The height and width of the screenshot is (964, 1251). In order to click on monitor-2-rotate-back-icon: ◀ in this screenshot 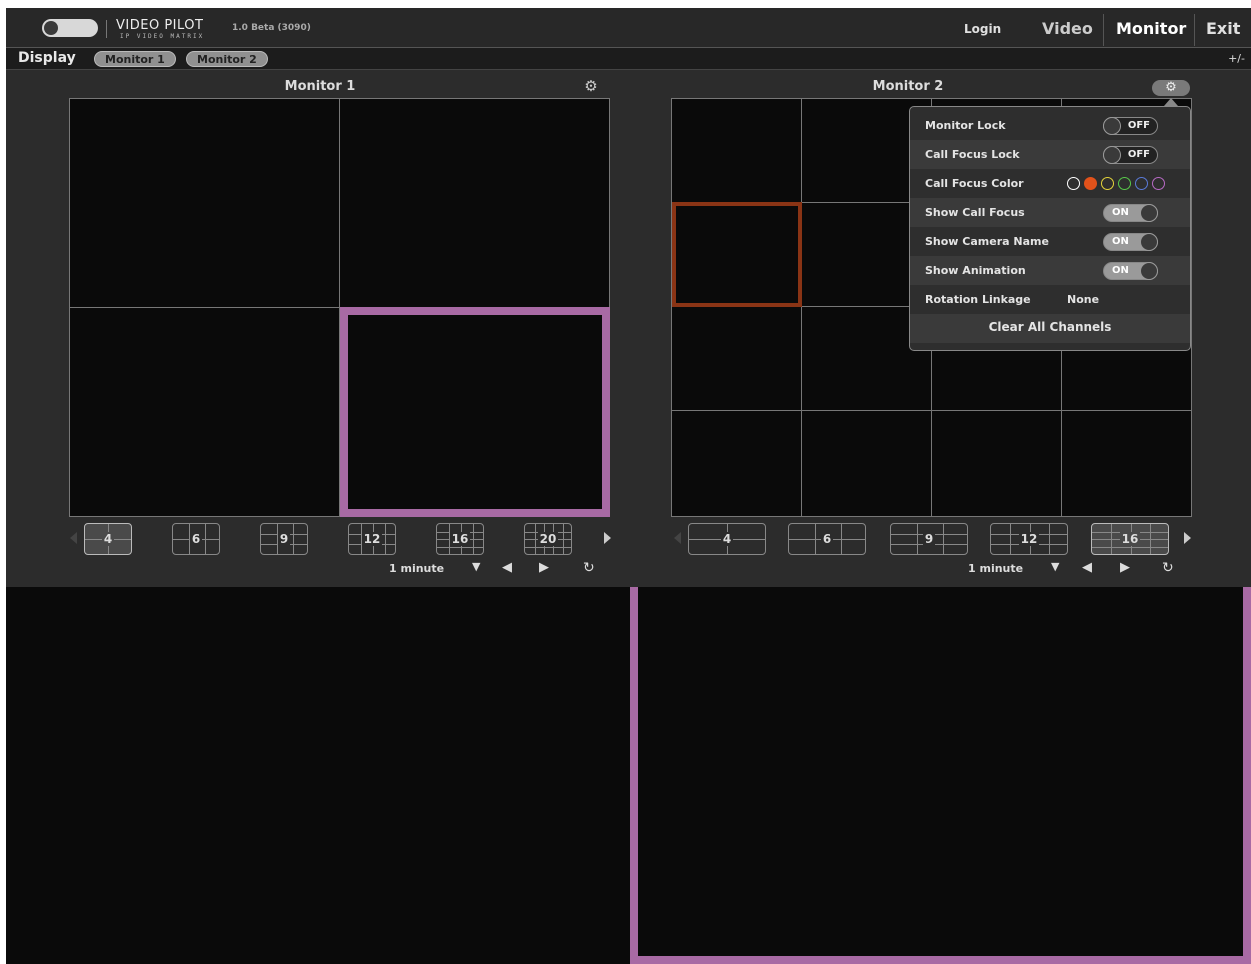, I will do `click(1087, 567)`.